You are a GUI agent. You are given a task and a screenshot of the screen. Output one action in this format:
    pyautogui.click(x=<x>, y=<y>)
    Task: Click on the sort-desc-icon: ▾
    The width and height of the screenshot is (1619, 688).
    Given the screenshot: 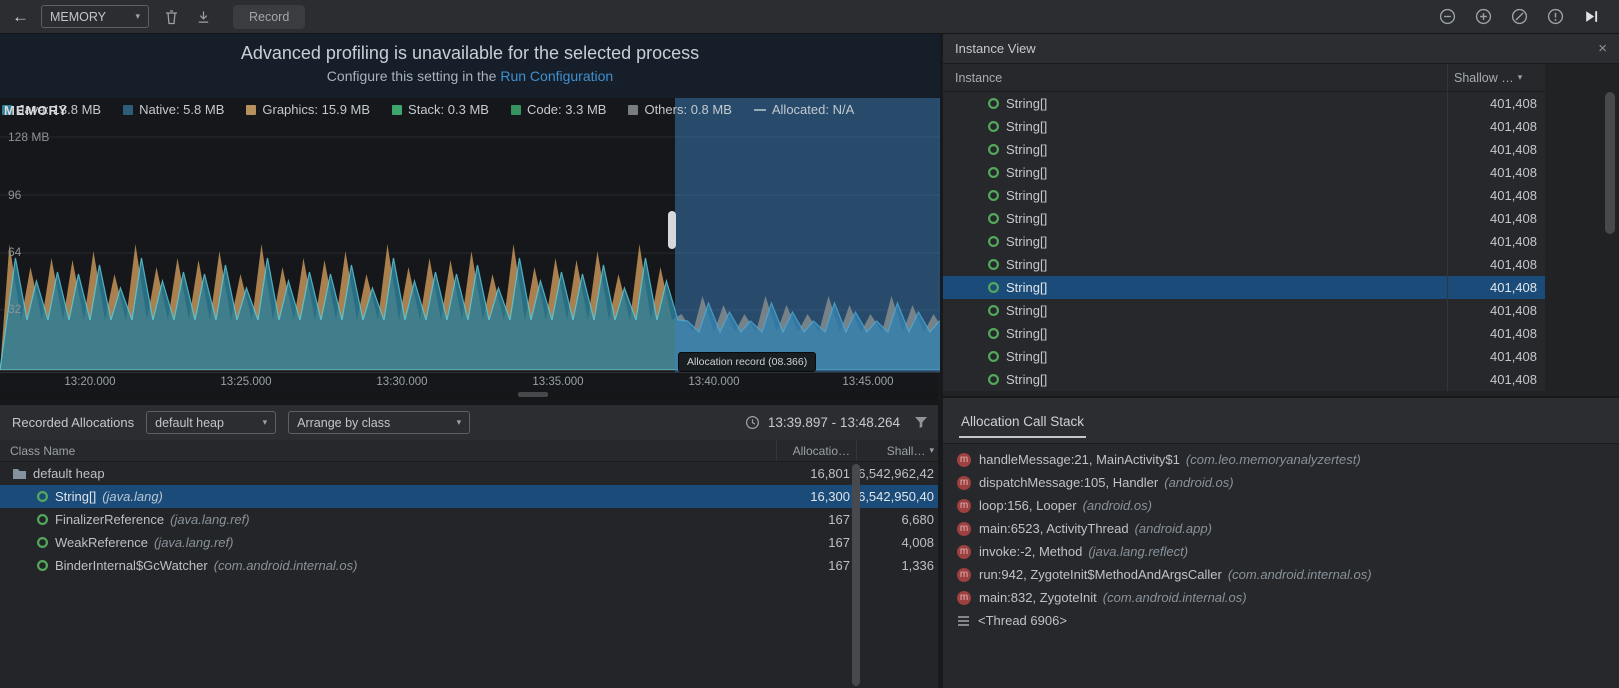 What is the action you would take?
    pyautogui.click(x=1520, y=77)
    